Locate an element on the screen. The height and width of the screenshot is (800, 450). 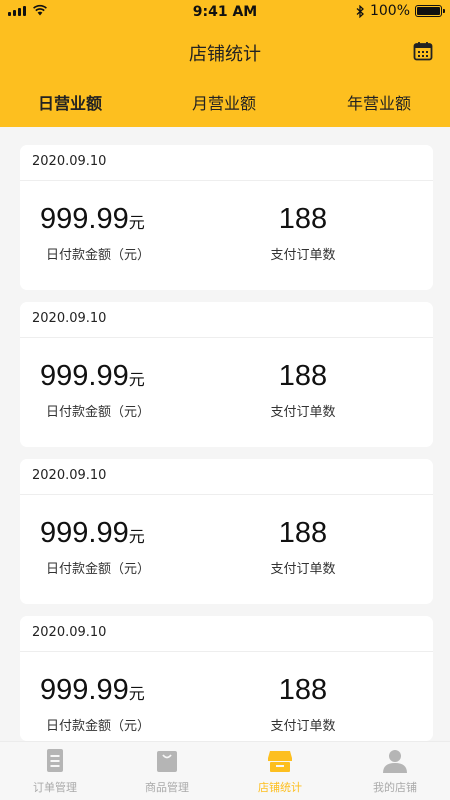
calendar-icon is located at coordinates (423, 51).